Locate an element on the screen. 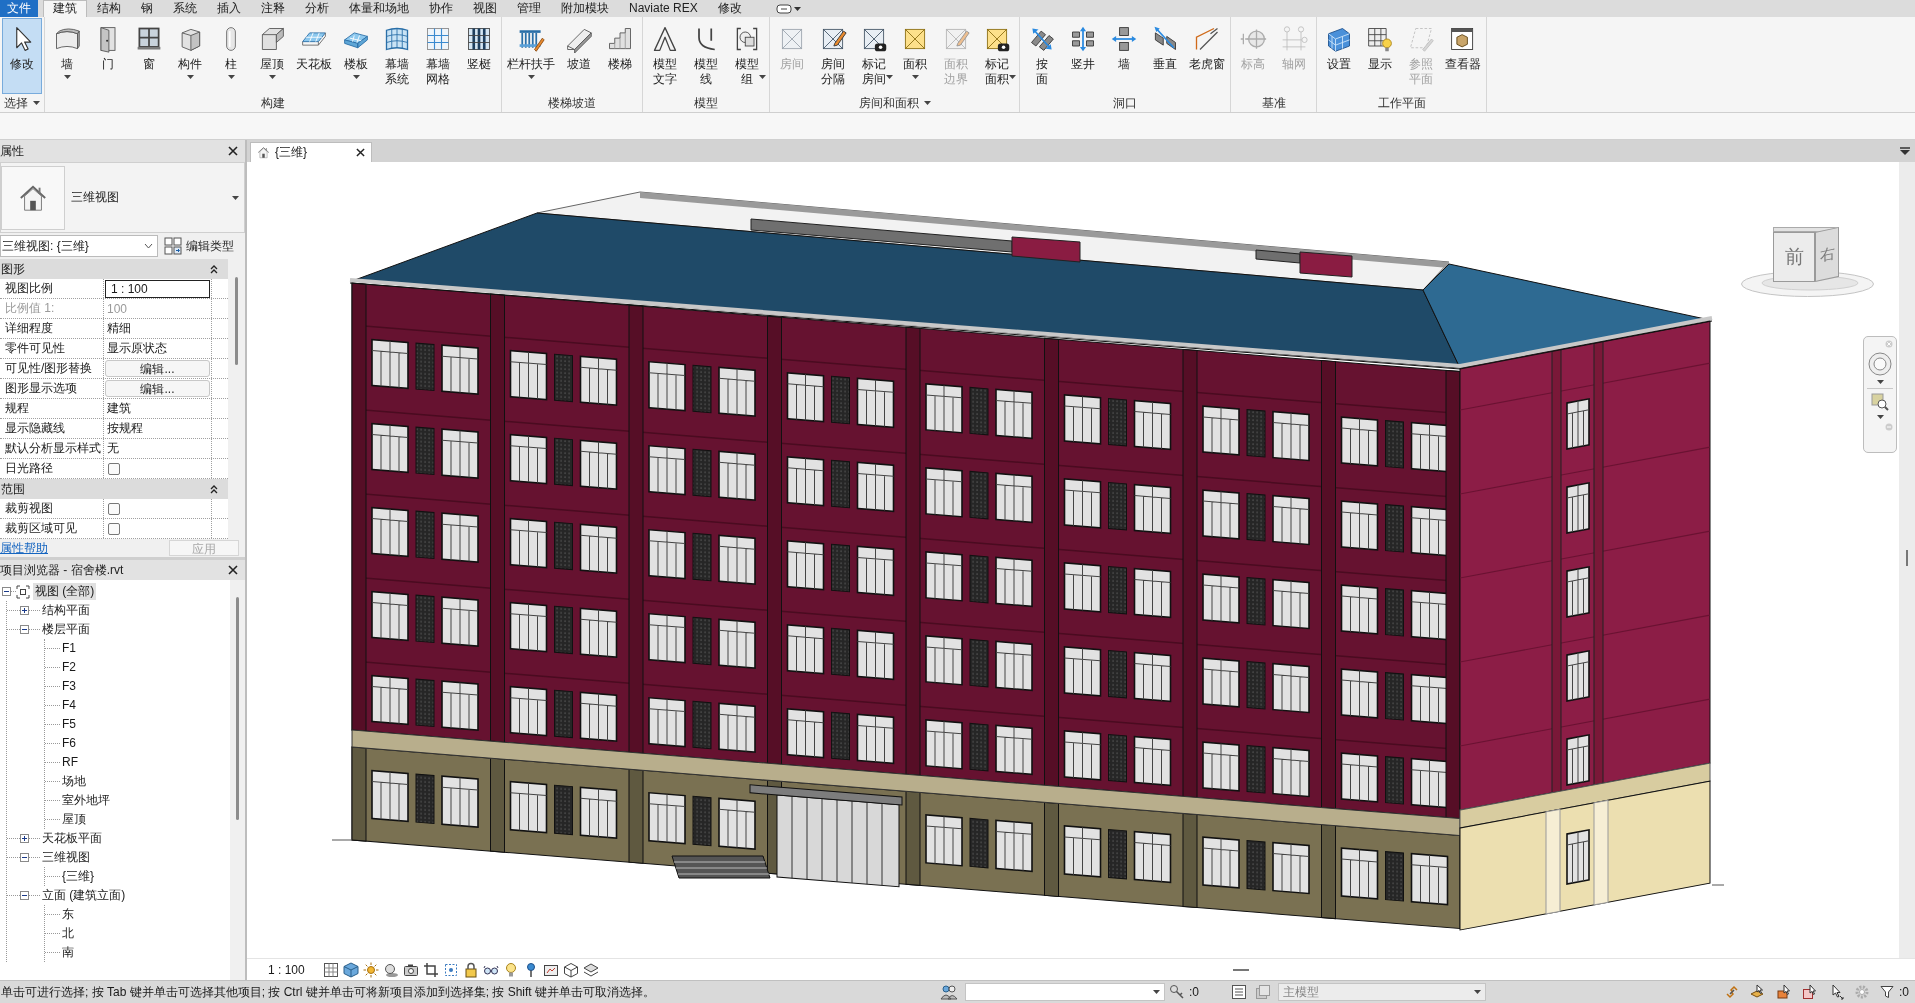 The width and height of the screenshot is (1915, 1003). by-face-tool-button: 按面 is located at coordinates (1042, 56).